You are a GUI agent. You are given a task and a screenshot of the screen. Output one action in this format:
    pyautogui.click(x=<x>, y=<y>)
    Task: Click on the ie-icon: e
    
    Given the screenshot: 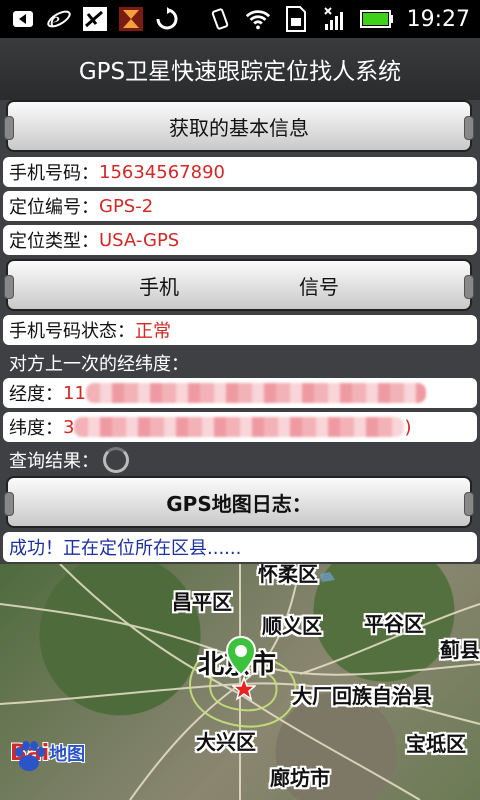 What is the action you would take?
    pyautogui.click(x=59, y=19)
    